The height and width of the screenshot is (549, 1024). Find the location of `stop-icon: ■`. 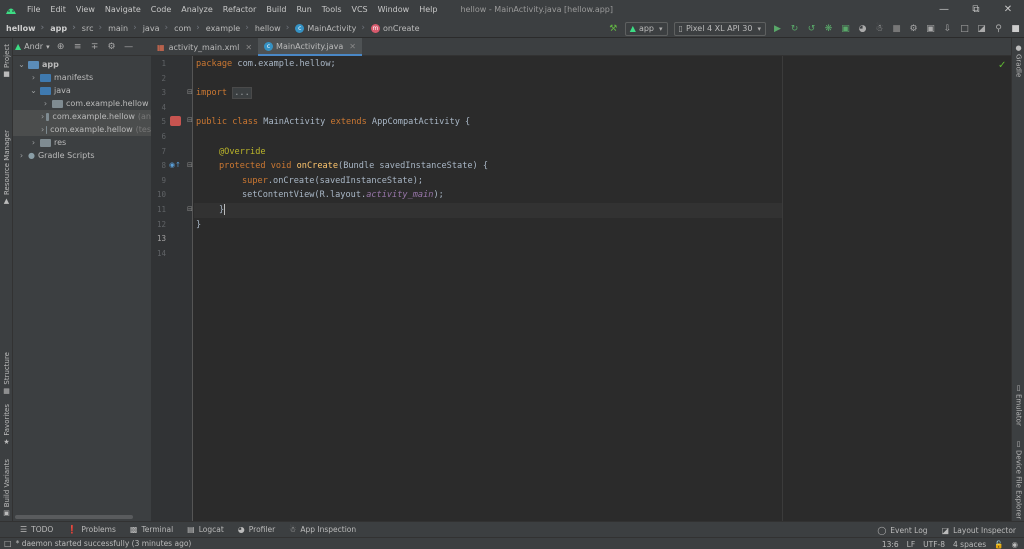

stop-icon: ■ is located at coordinates (896, 28).